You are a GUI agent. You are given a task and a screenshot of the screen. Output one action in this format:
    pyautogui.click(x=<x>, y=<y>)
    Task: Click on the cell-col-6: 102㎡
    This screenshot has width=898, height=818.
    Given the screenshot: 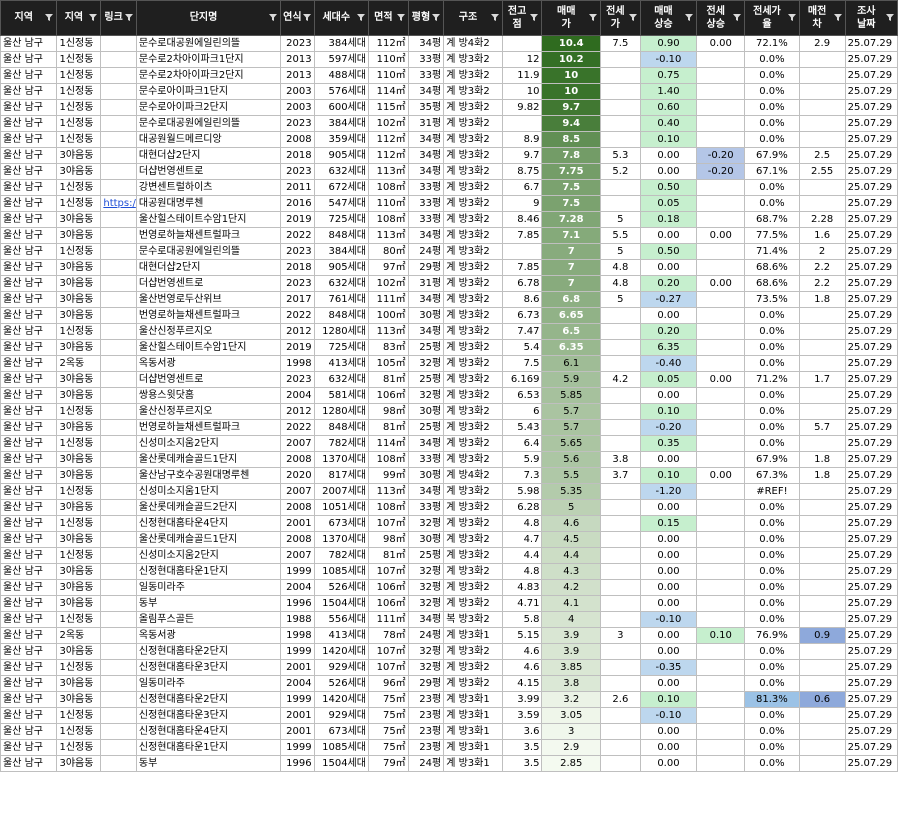 What is the action you would take?
    pyautogui.click(x=388, y=283)
    